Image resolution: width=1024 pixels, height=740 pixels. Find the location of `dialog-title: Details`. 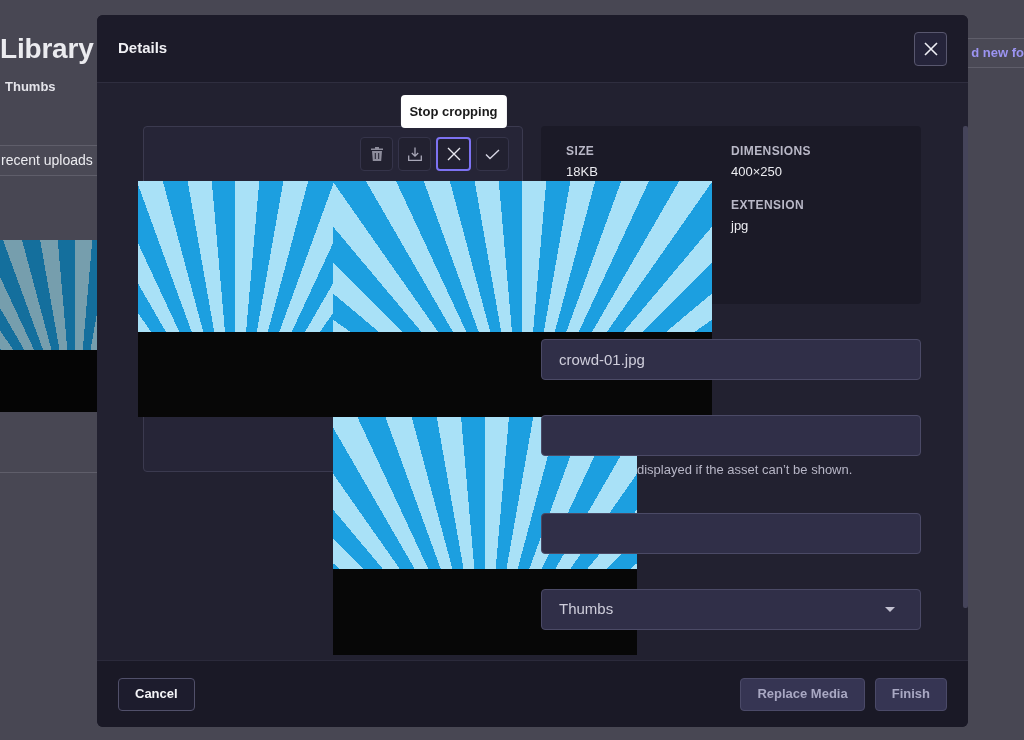

dialog-title: Details is located at coordinates (143, 48).